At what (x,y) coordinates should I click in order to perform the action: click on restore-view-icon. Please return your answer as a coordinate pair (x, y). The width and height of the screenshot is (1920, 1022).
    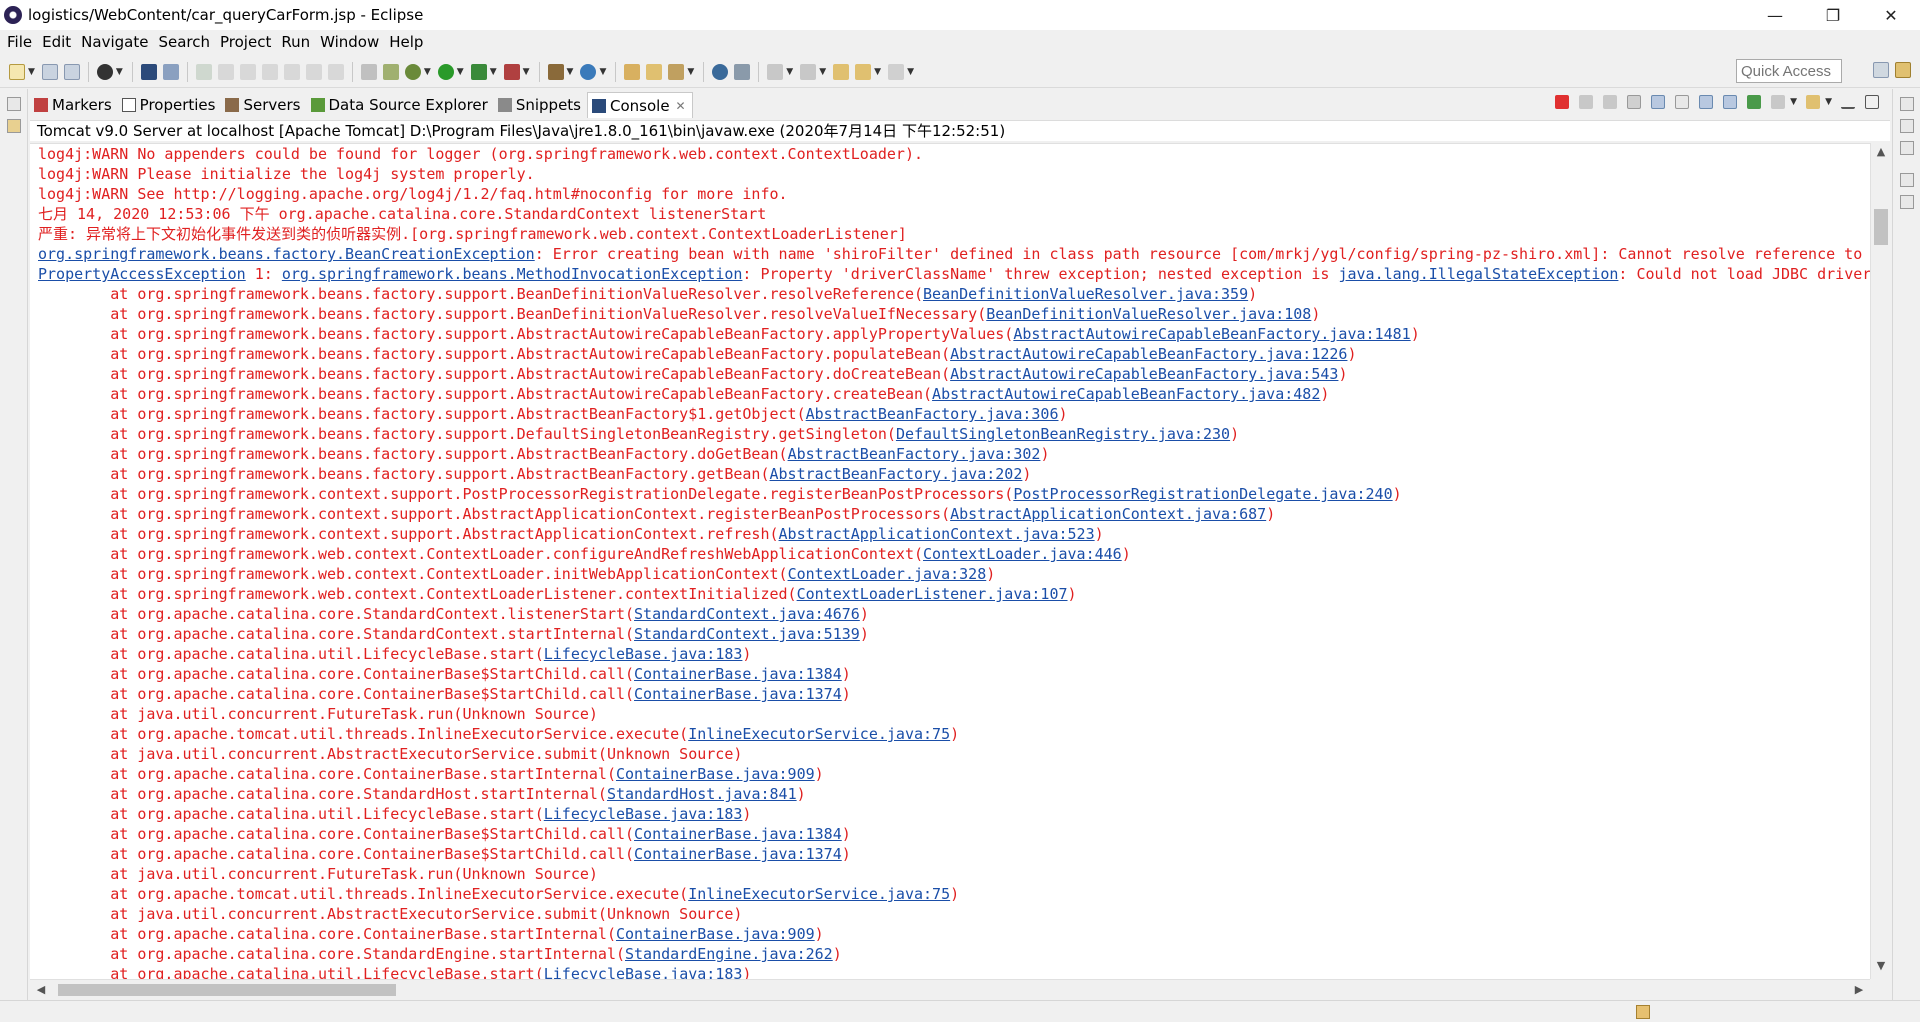
    Looking at the image, I should click on (13, 104).